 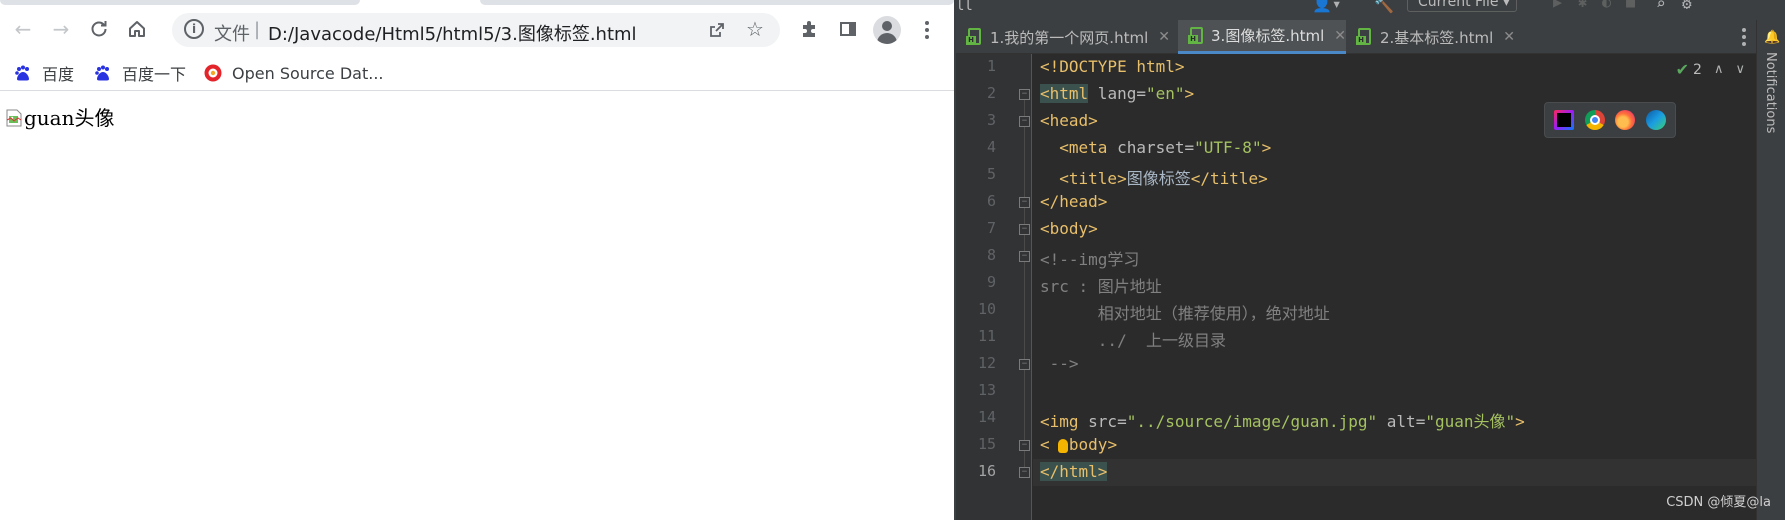 I want to click on code-line-6: </head>, so click(x=1074, y=201).